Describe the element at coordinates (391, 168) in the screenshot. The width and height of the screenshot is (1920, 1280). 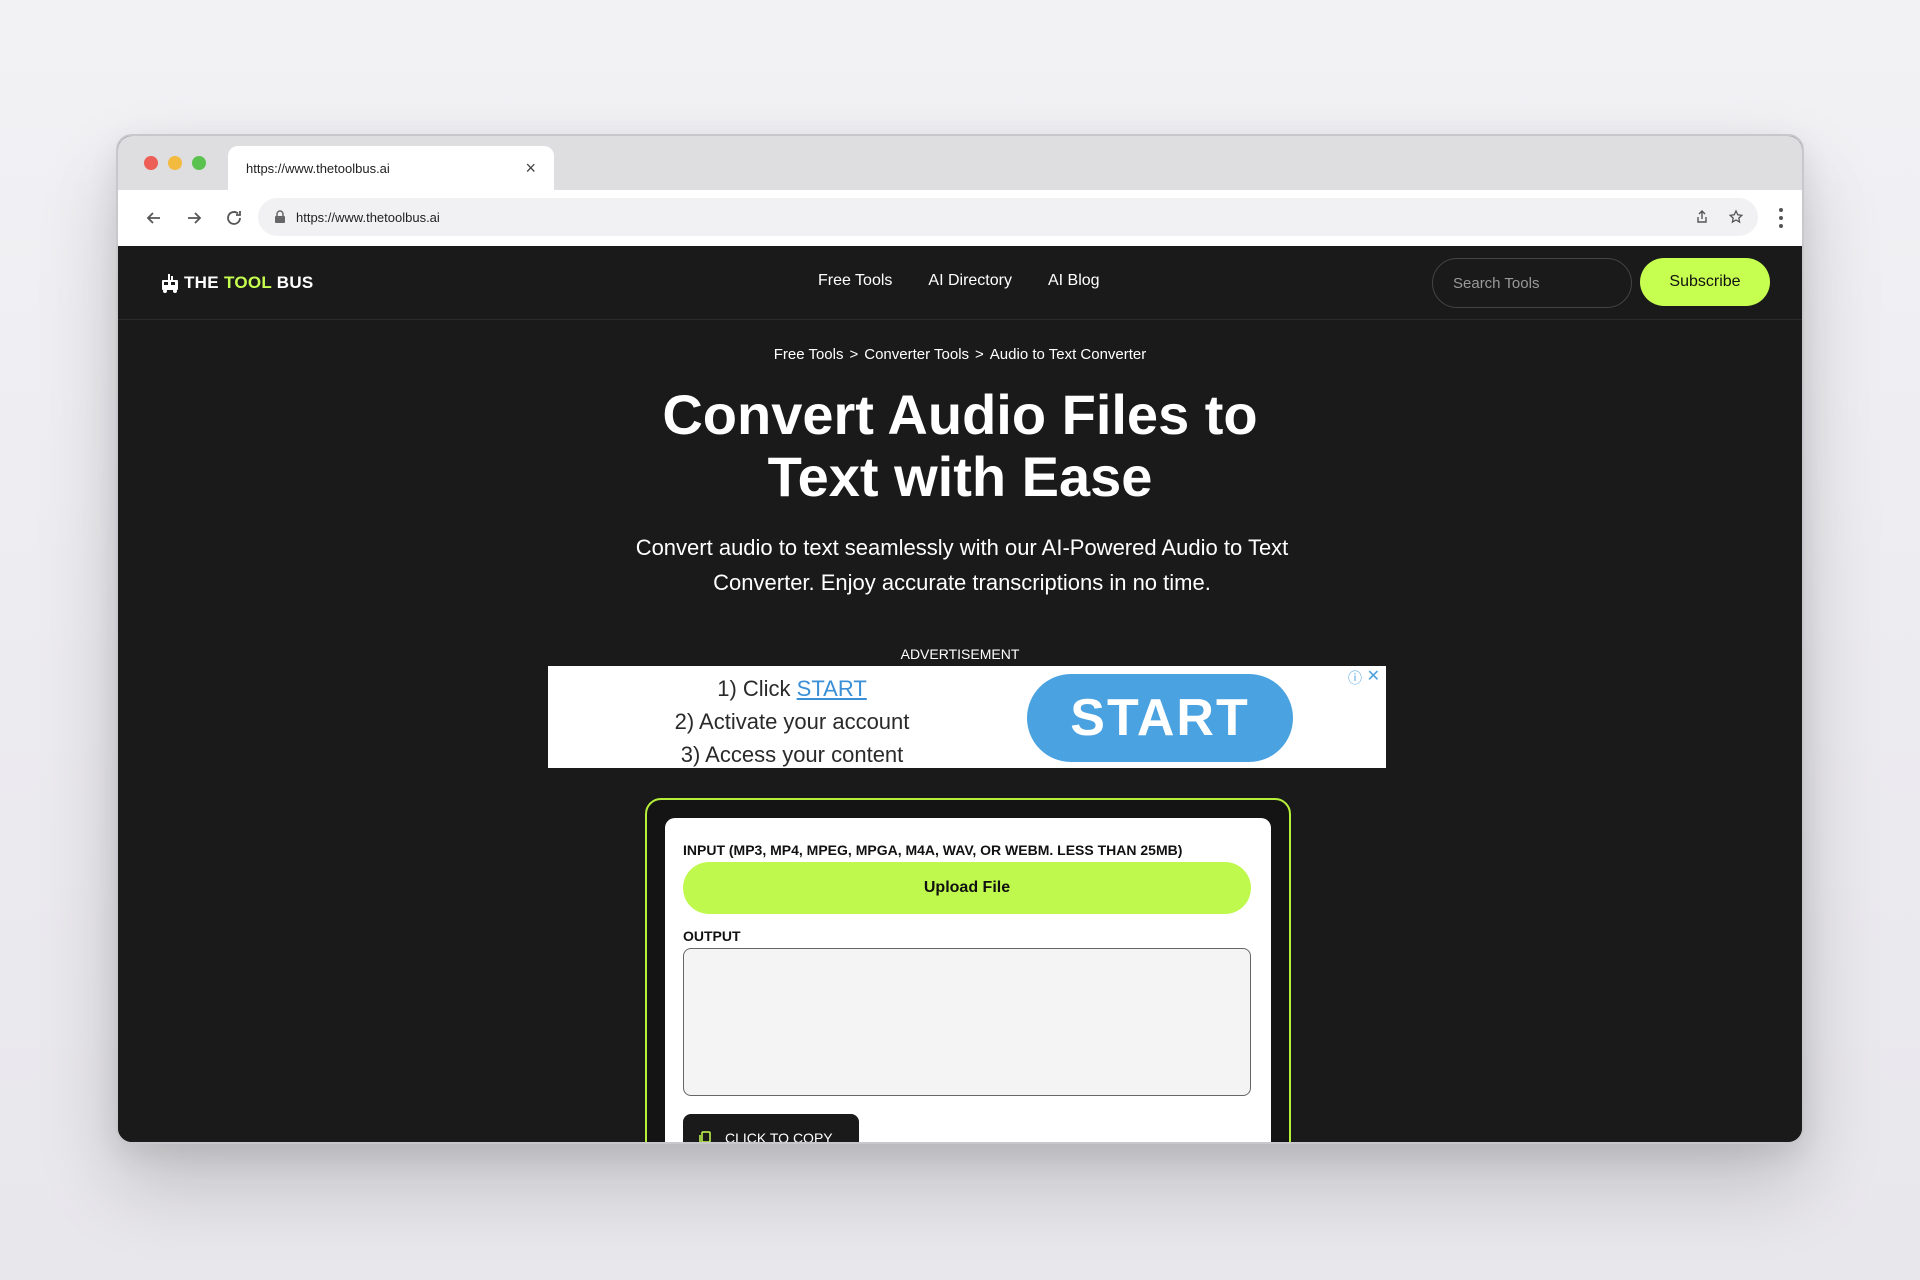
I see `browser-tab: https://www.thetoolbus.ai ×` at that location.